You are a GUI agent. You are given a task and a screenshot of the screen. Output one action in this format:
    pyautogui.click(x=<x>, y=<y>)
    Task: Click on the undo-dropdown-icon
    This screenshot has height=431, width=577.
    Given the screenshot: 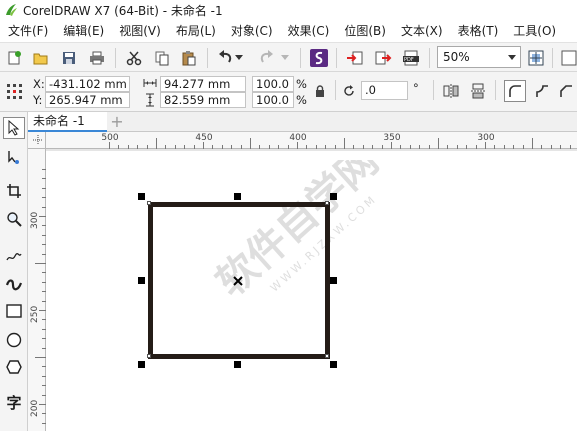 What is the action you would take?
    pyautogui.click(x=239, y=58)
    